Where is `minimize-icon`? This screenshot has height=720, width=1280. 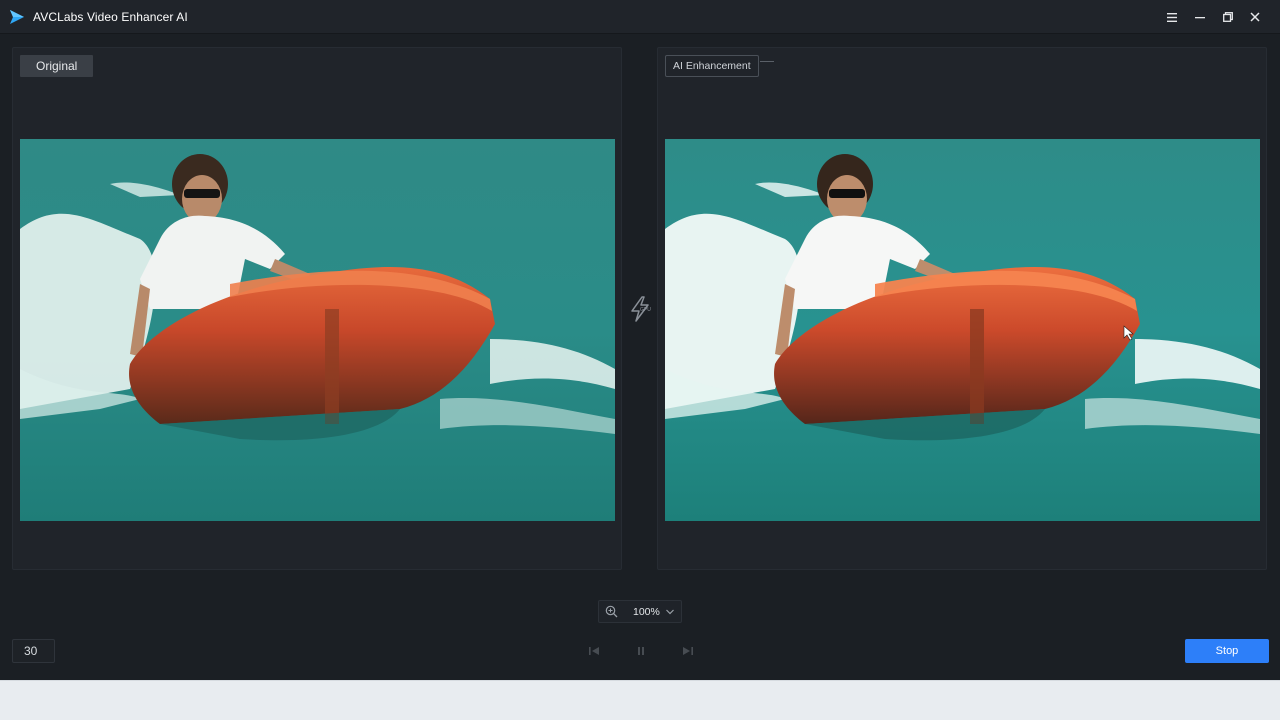
minimize-icon is located at coordinates (1200, 18).